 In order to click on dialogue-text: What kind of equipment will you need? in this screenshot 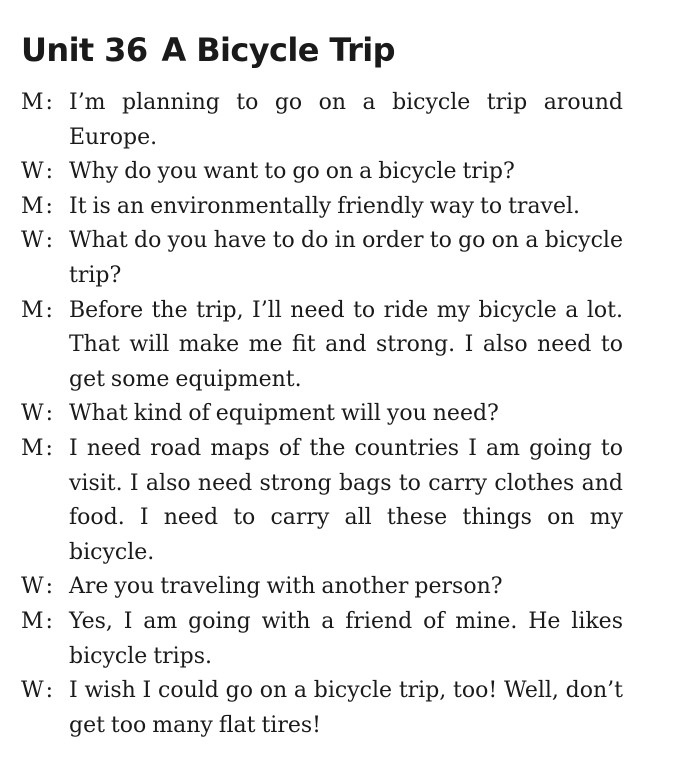, I will do `click(284, 414)`.